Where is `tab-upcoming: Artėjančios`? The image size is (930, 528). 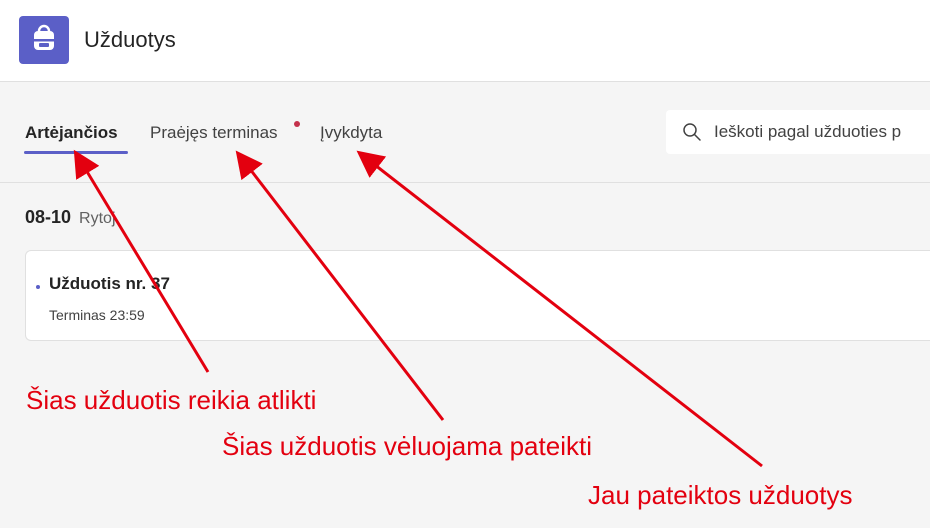 tab-upcoming: Artėjančios is located at coordinates (71, 133).